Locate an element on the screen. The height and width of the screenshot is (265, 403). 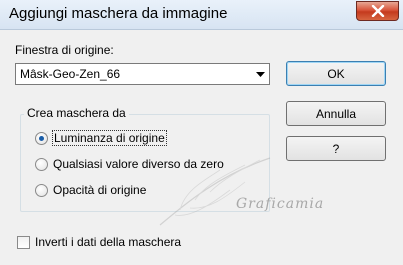
radio-luminance: Luminanza di origine is located at coordinates (101, 138).